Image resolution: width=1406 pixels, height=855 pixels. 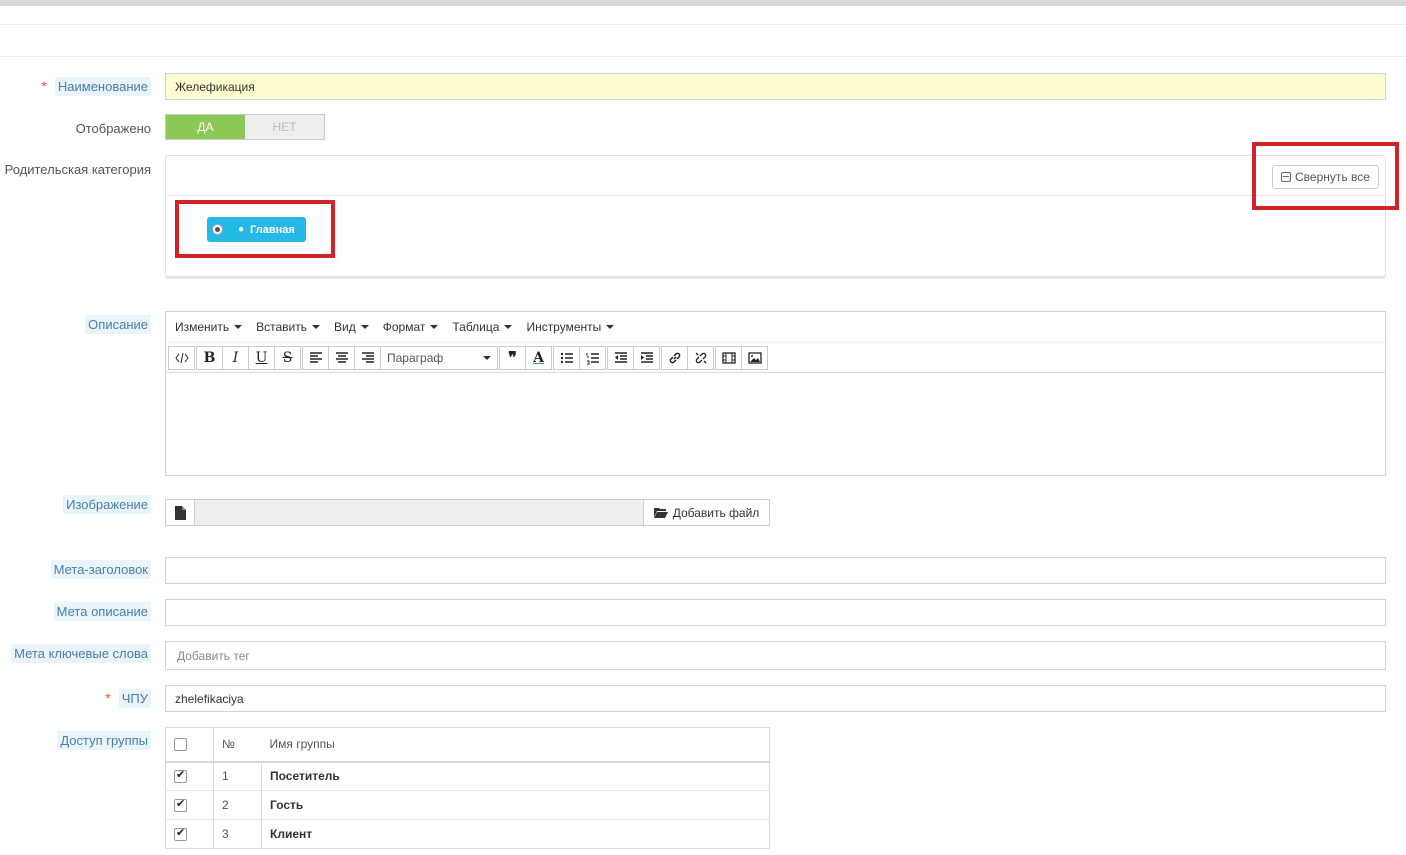 I want to click on numbered-list-icon, so click(x=592, y=357).